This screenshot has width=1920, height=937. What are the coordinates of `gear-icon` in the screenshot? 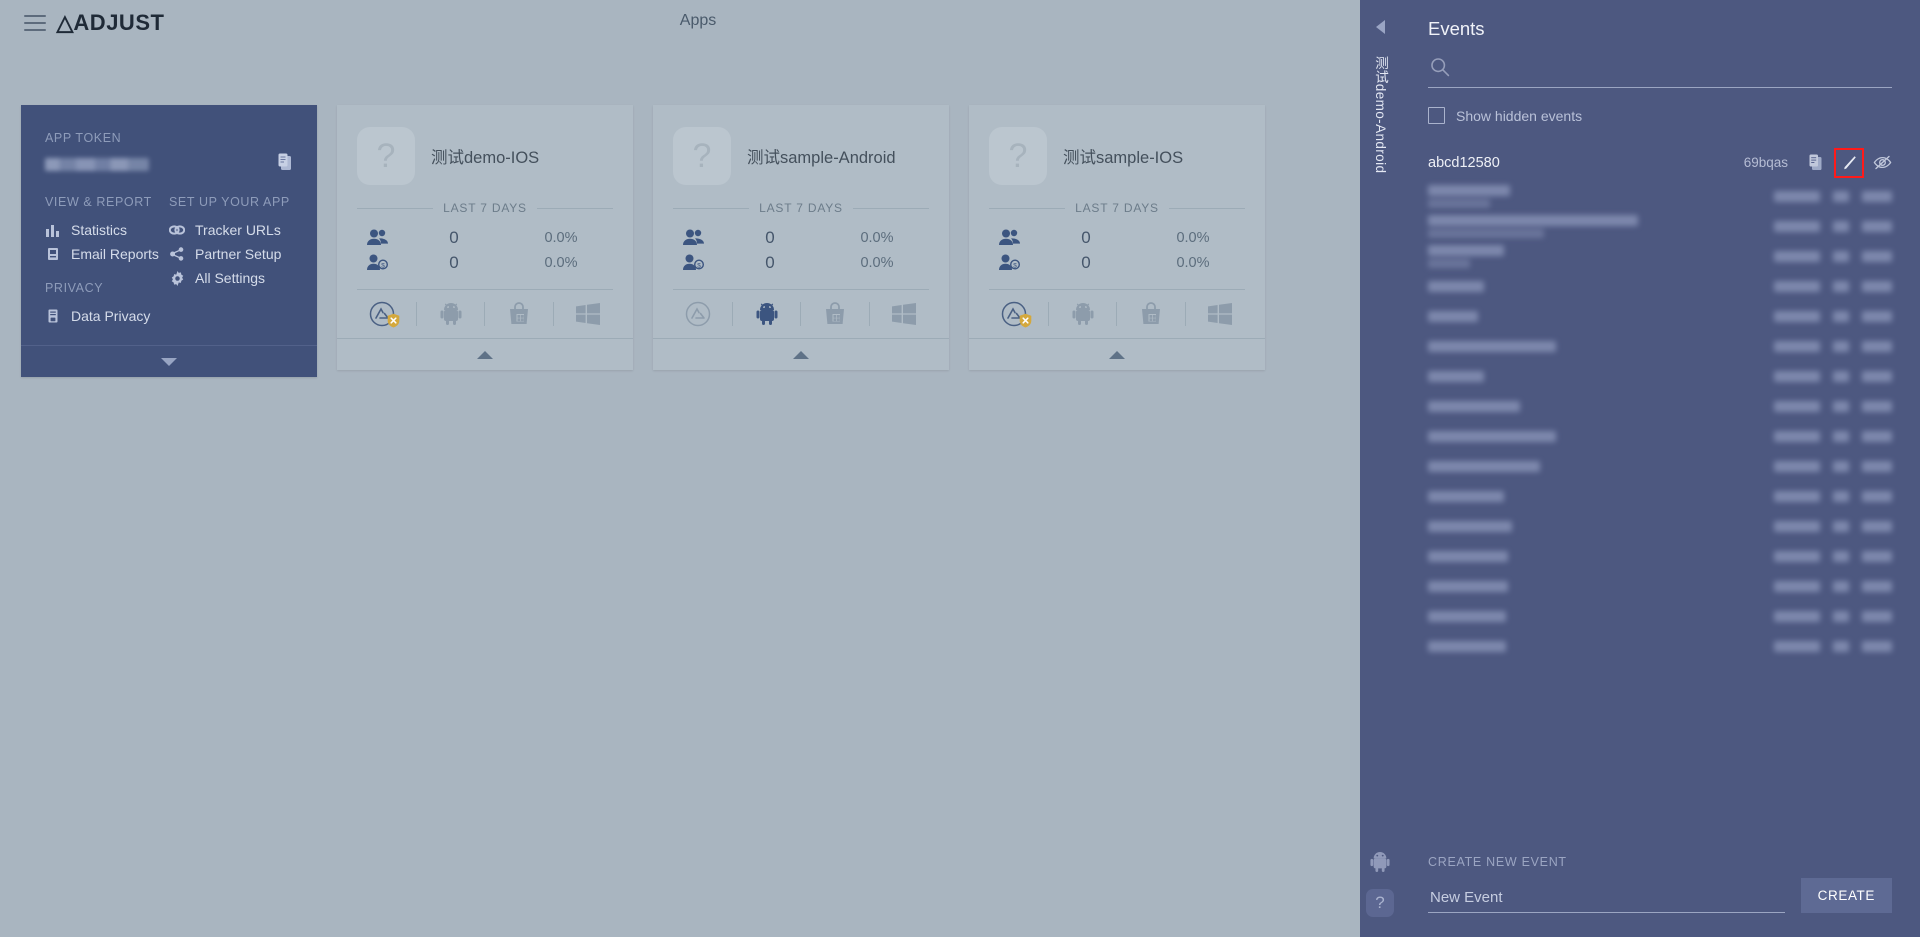 It's located at (177, 278).